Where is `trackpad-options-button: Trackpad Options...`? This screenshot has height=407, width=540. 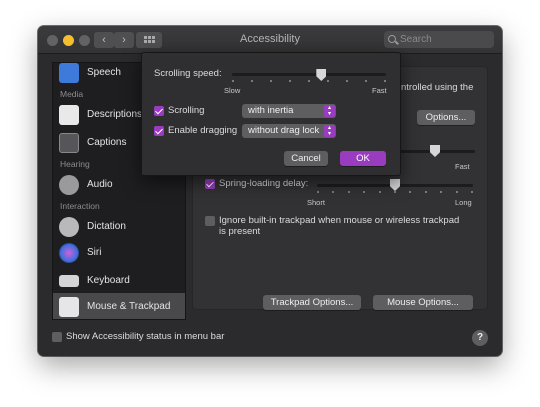 trackpad-options-button: Trackpad Options... is located at coordinates (312, 302).